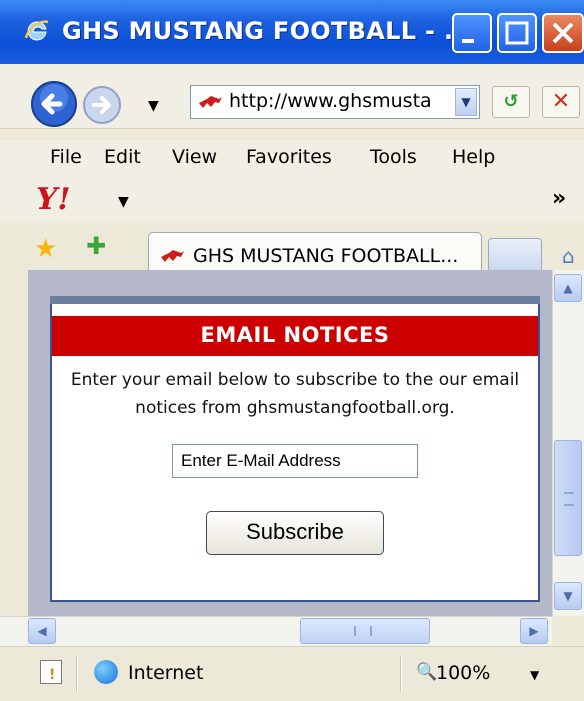 This screenshot has height=701, width=584. I want to click on scroll-up-icon: ▲, so click(568, 288).